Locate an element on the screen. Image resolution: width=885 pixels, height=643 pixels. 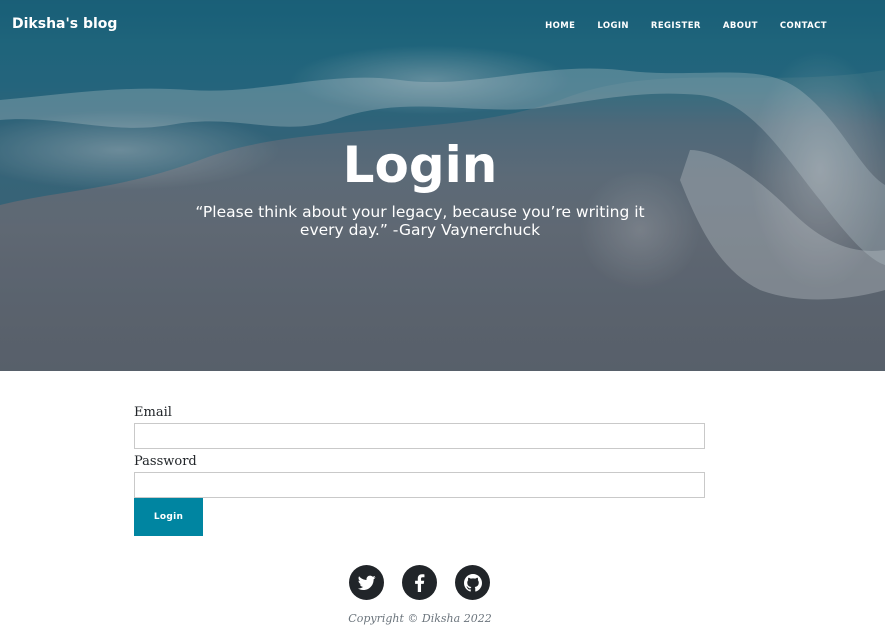
brand-link: Diksha's blog is located at coordinates (64, 24).